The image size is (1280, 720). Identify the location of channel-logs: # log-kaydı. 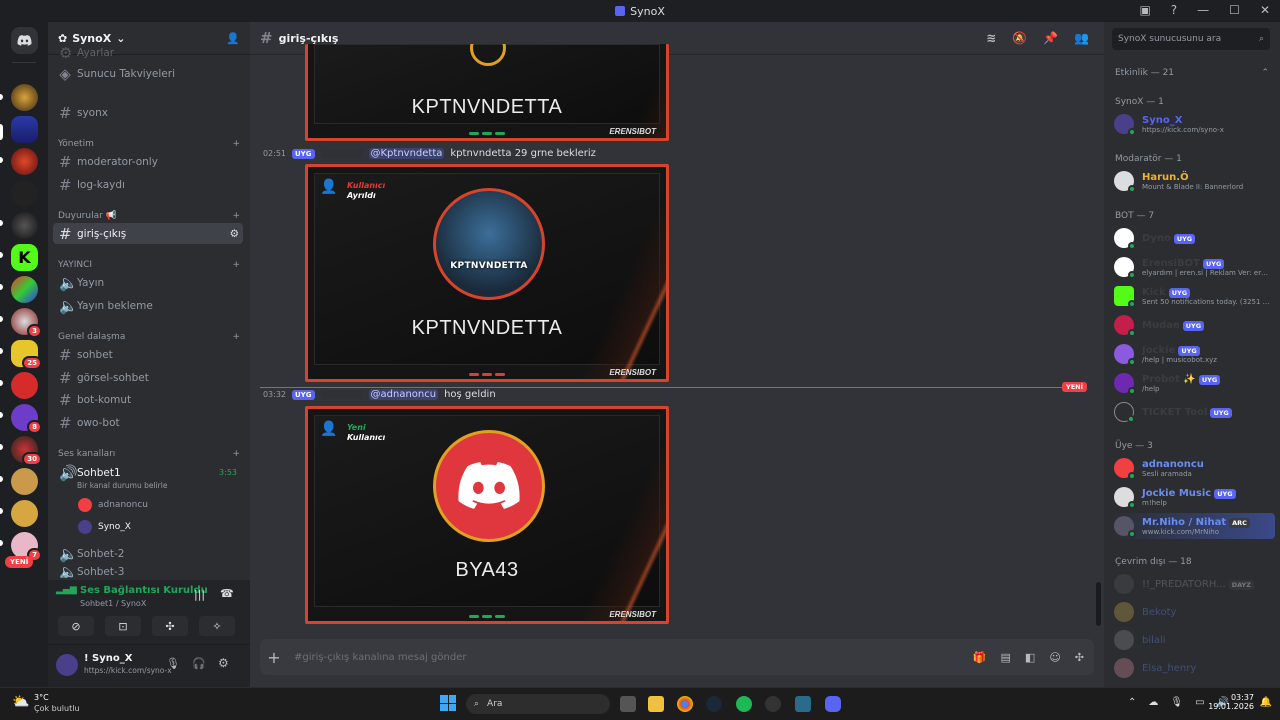
(148, 184).